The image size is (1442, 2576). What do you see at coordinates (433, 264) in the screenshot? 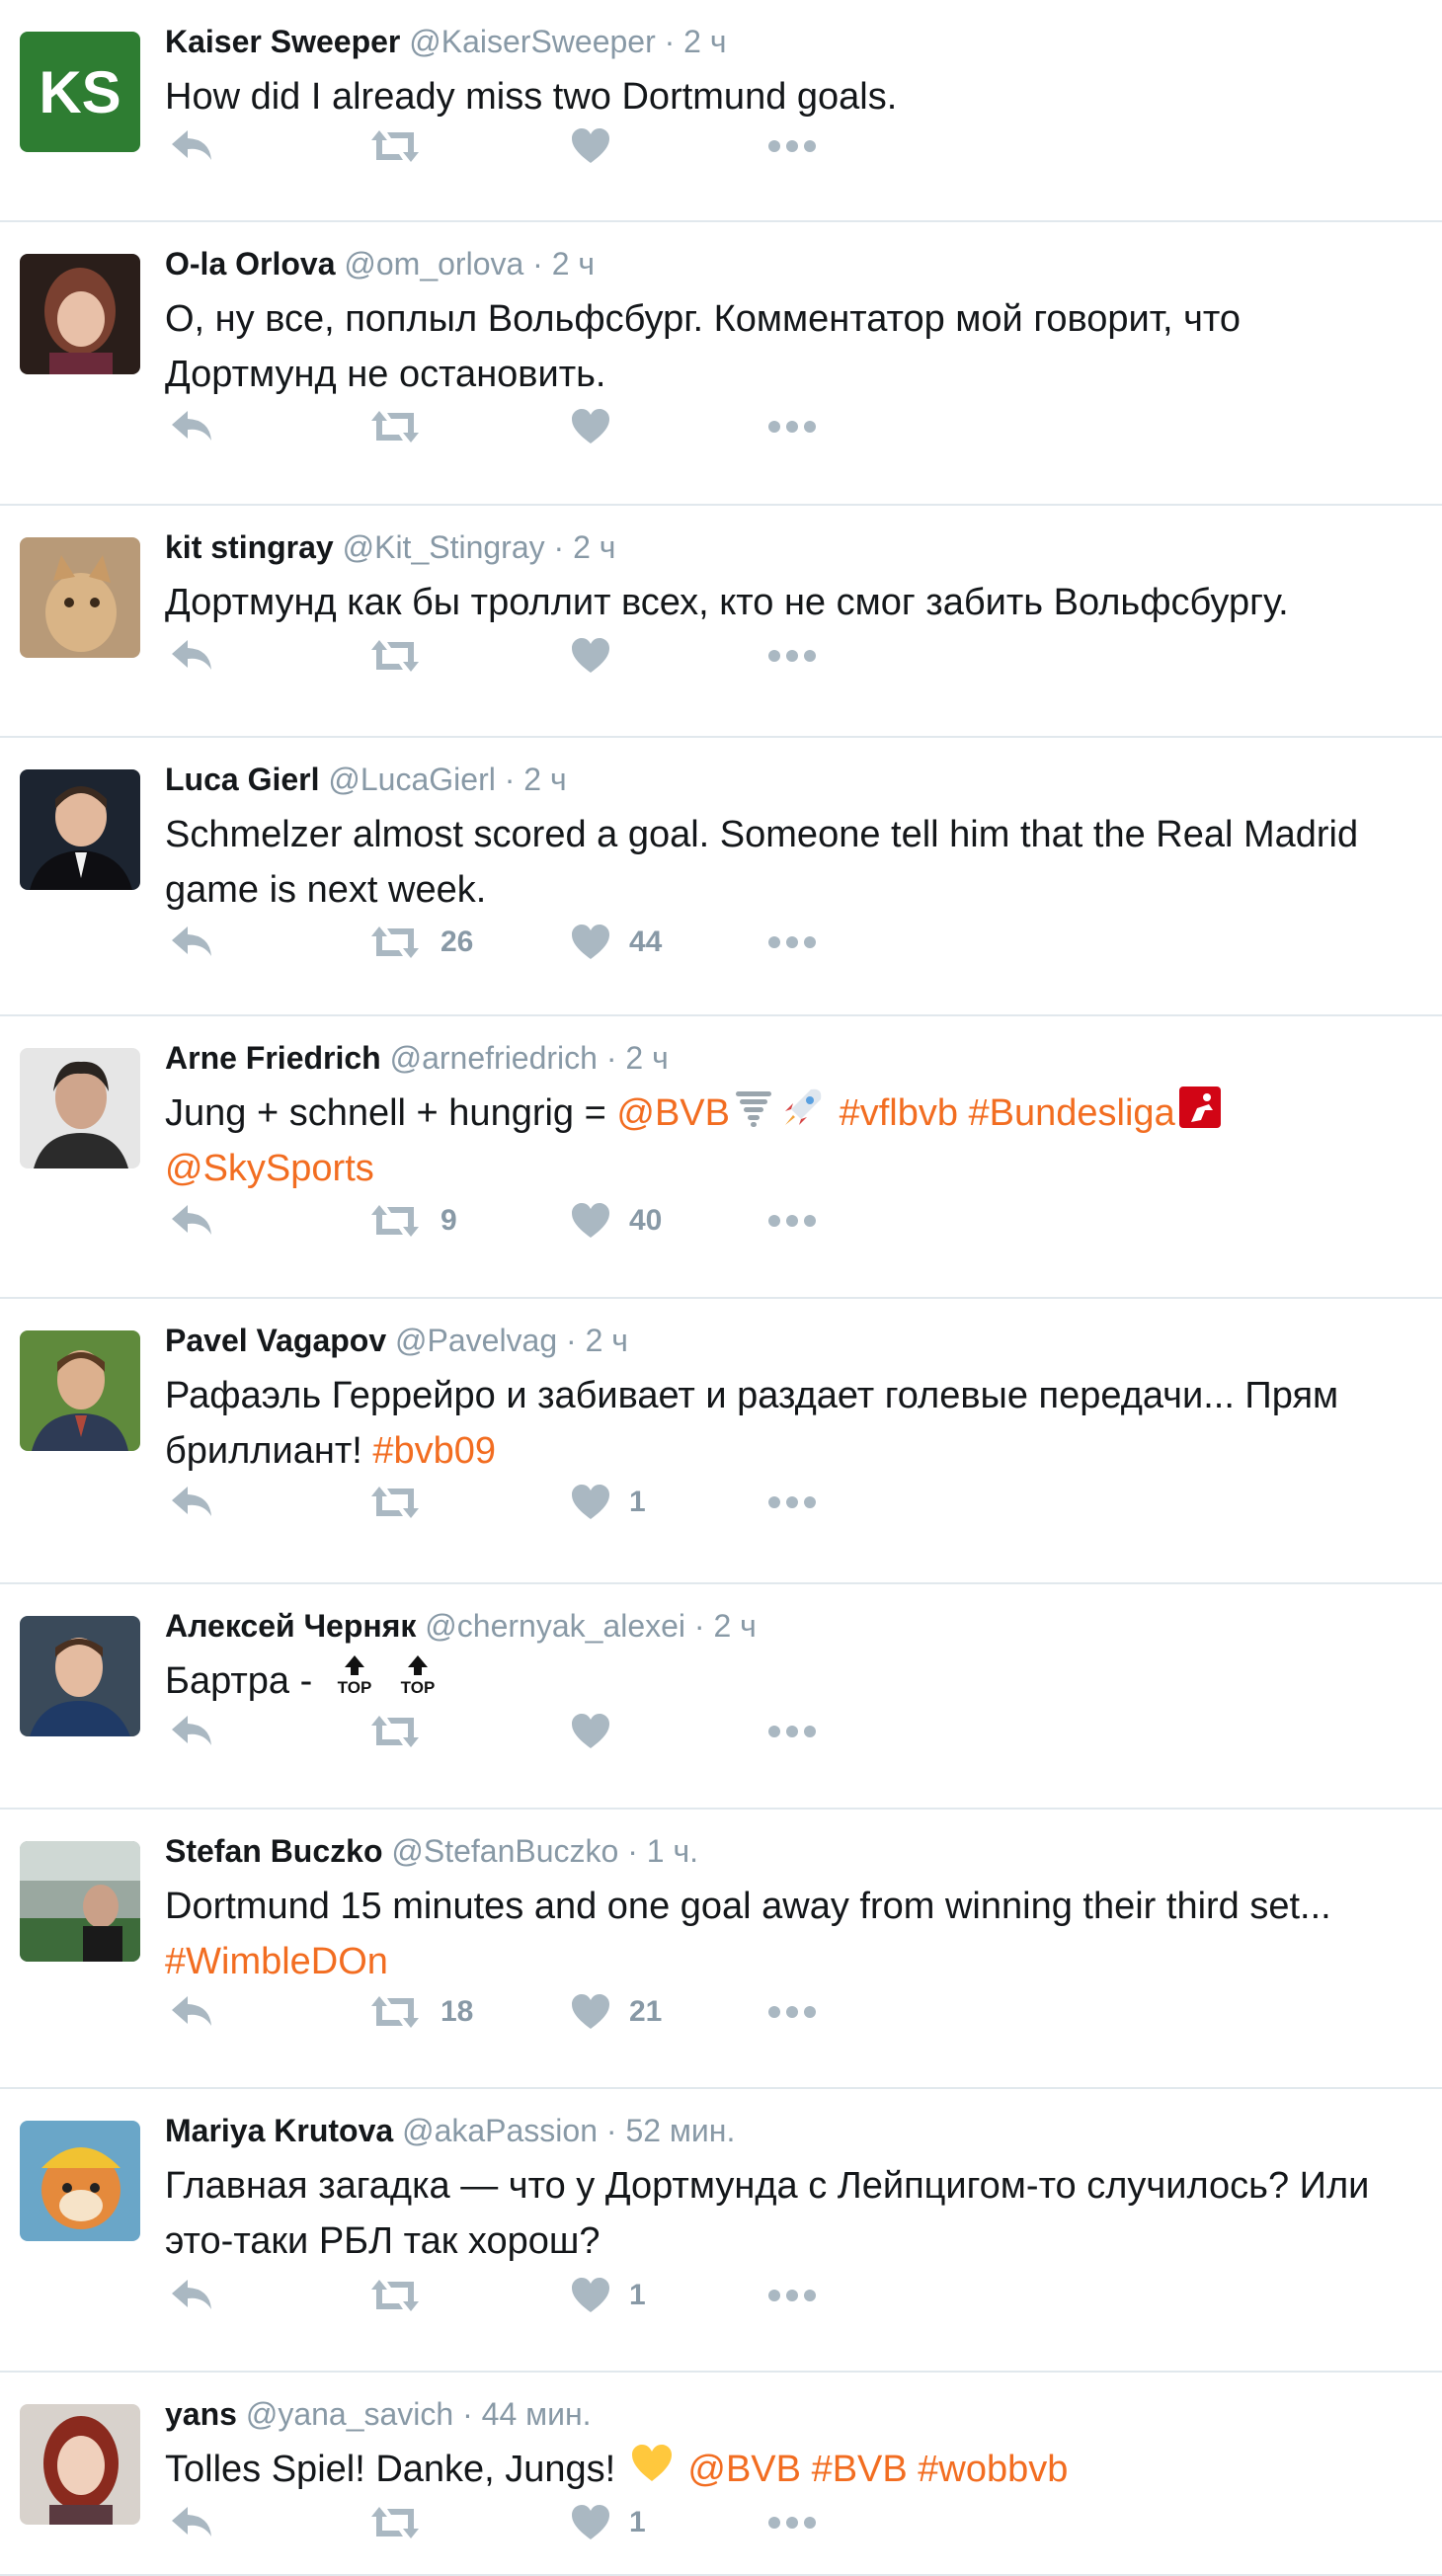
I see `author-handle: @om_orlova` at bounding box center [433, 264].